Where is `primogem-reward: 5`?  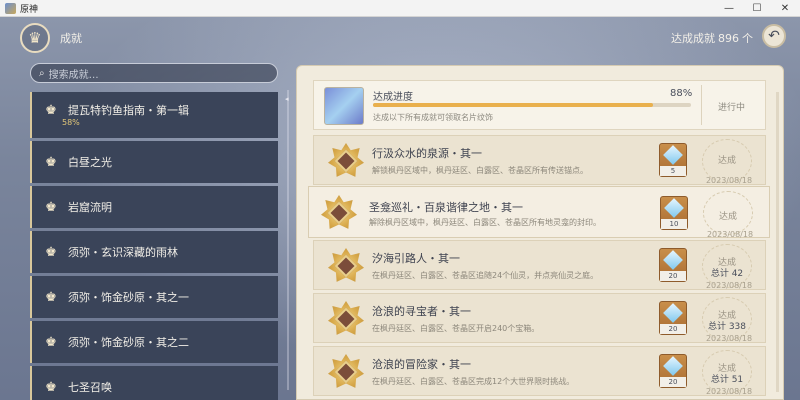 primogem-reward: 5 is located at coordinates (673, 160).